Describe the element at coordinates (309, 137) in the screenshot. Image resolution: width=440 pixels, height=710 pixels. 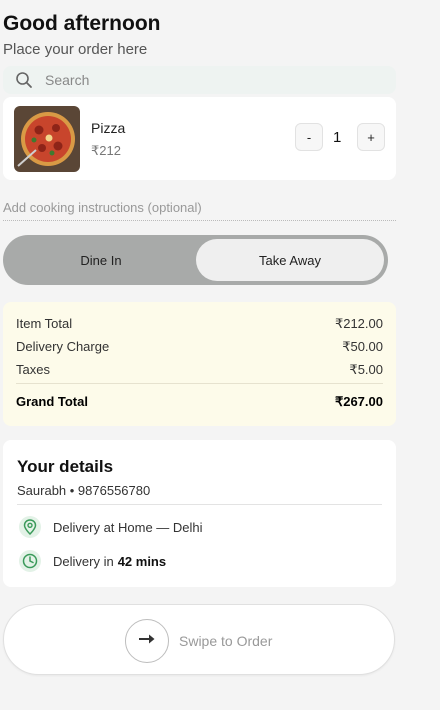
I see `decrement-button: -` at that location.